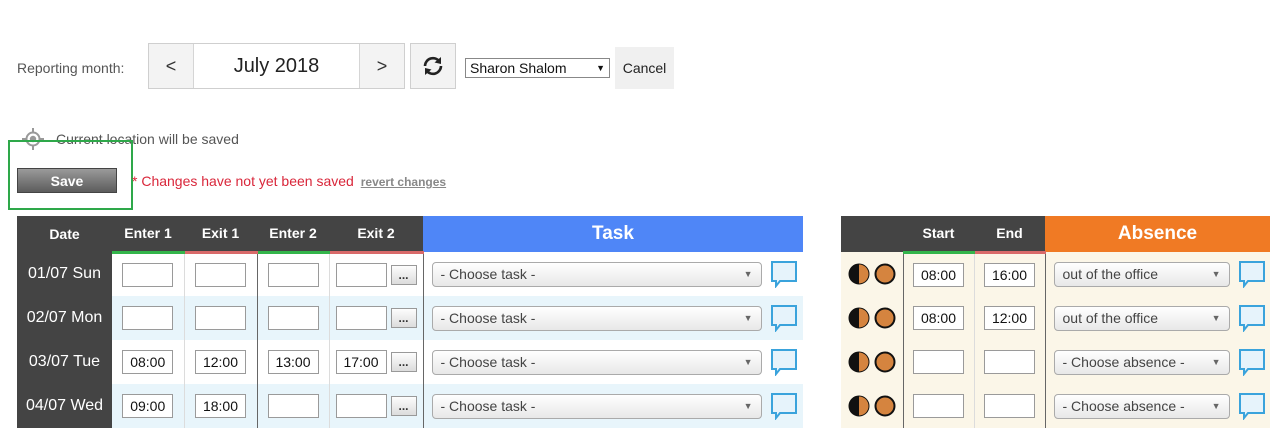 Image resolution: width=1283 pixels, height=436 pixels. I want to click on enter1-input: 08:00, so click(148, 362).